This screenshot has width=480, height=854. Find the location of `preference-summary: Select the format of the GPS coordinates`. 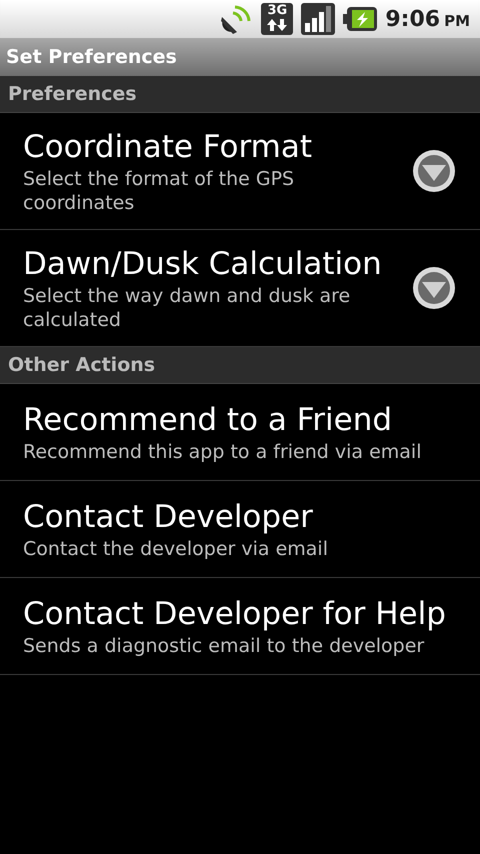

preference-summary: Select the format of the GPS coordinates is located at coordinates (159, 191).